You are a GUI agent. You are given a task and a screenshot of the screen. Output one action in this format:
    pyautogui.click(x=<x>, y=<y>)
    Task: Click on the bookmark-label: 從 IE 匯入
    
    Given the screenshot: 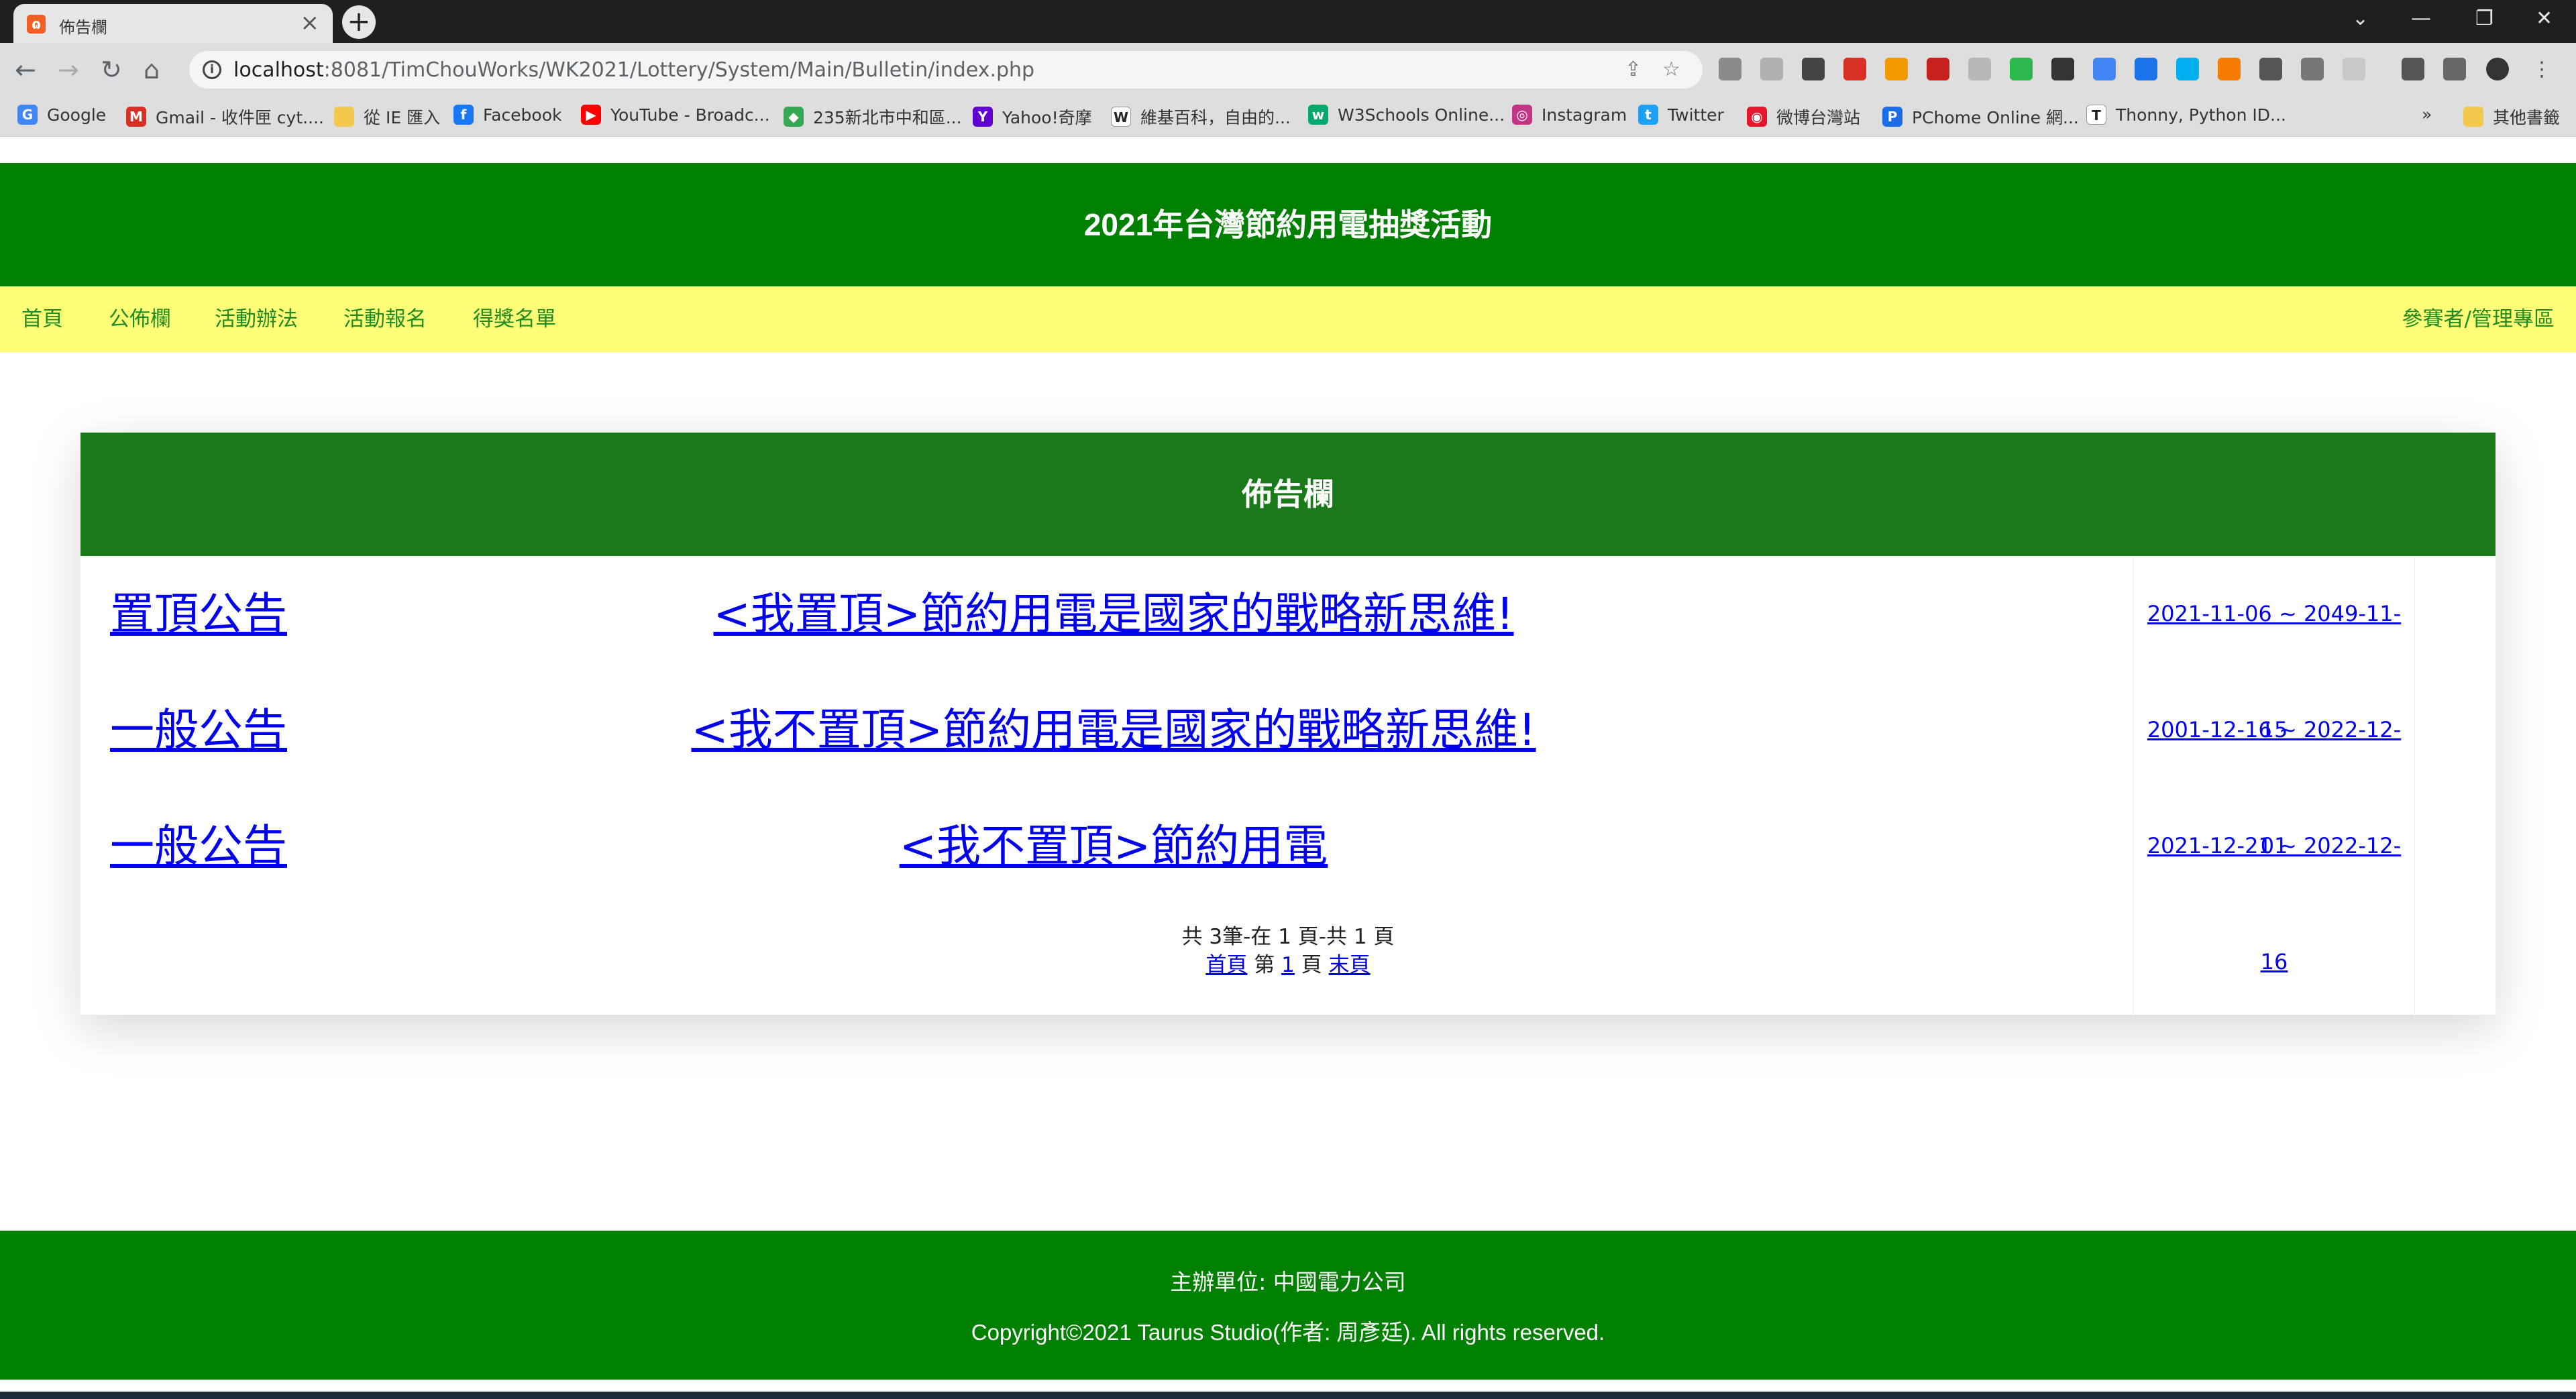 What is the action you would take?
    pyautogui.click(x=402, y=117)
    